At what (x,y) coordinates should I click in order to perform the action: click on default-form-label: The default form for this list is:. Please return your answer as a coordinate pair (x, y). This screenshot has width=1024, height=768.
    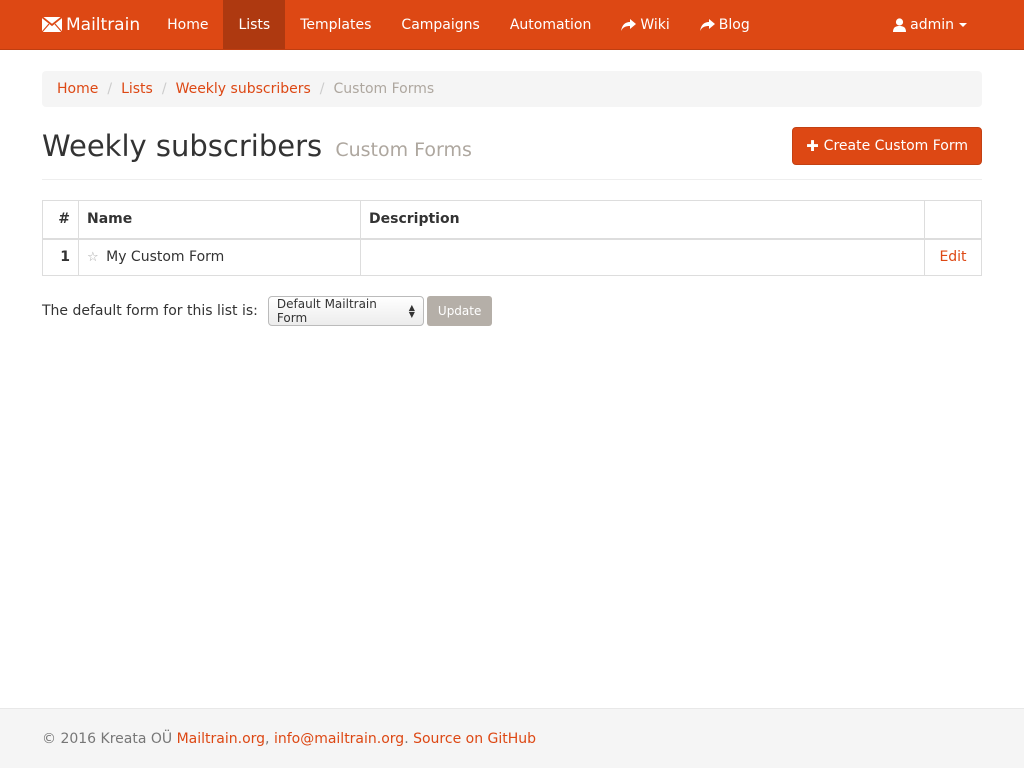
    Looking at the image, I should click on (150, 311).